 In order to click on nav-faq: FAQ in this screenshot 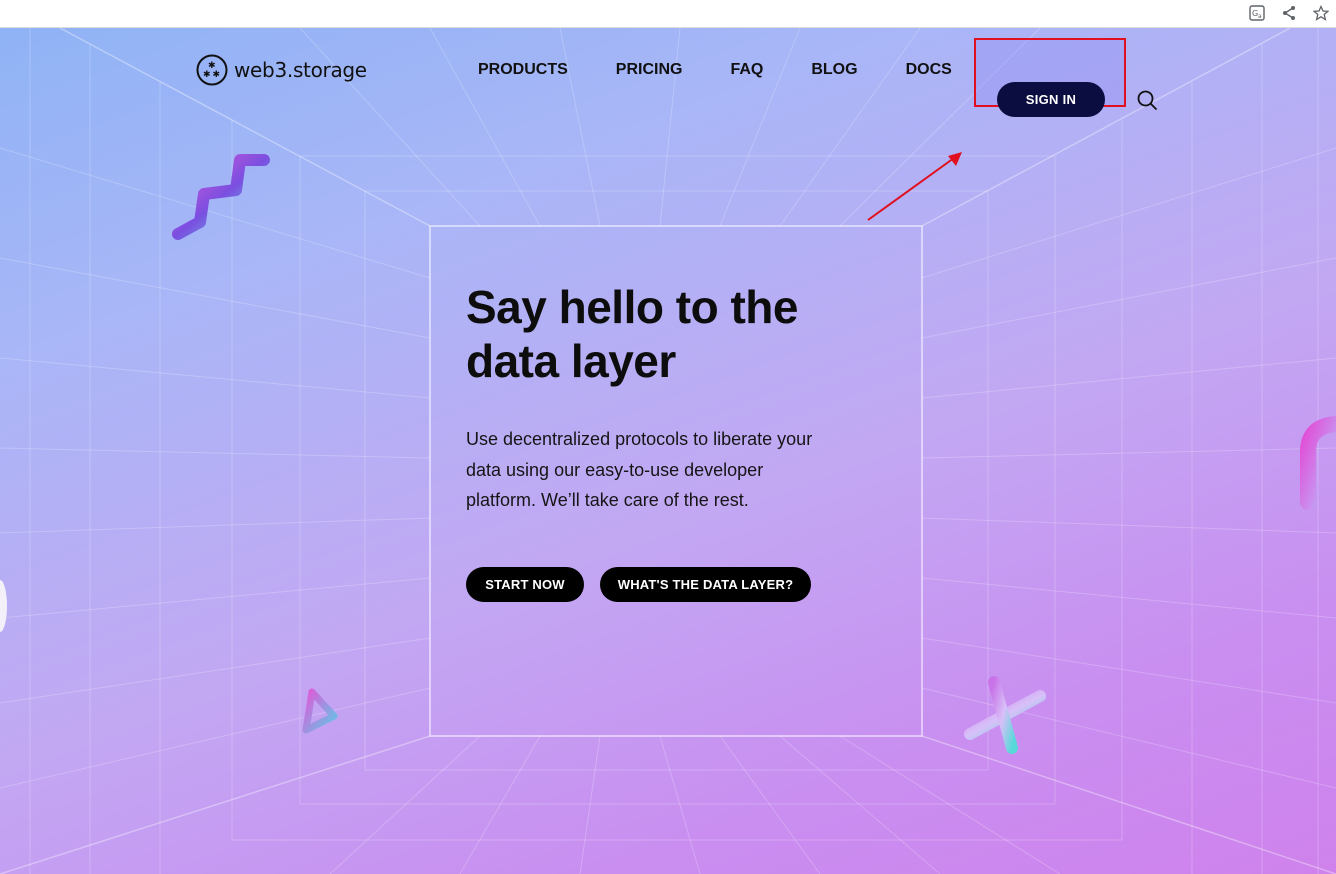, I will do `click(746, 70)`.